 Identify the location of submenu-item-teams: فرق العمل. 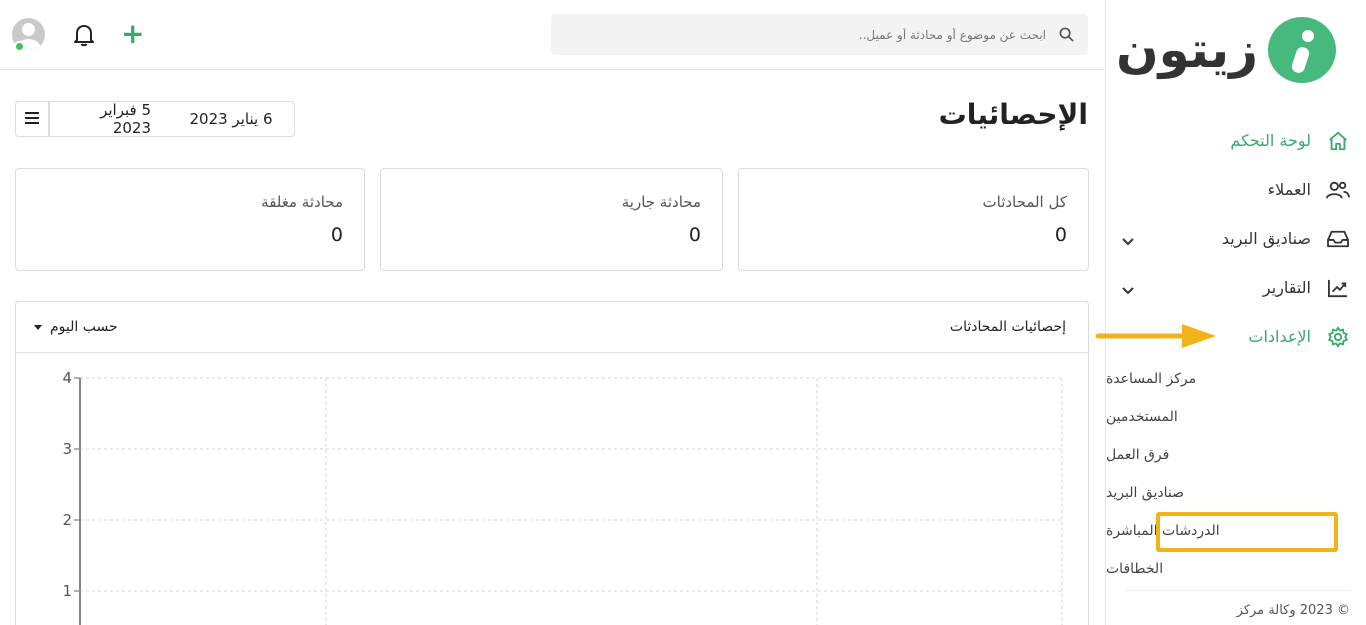
(1236, 455).